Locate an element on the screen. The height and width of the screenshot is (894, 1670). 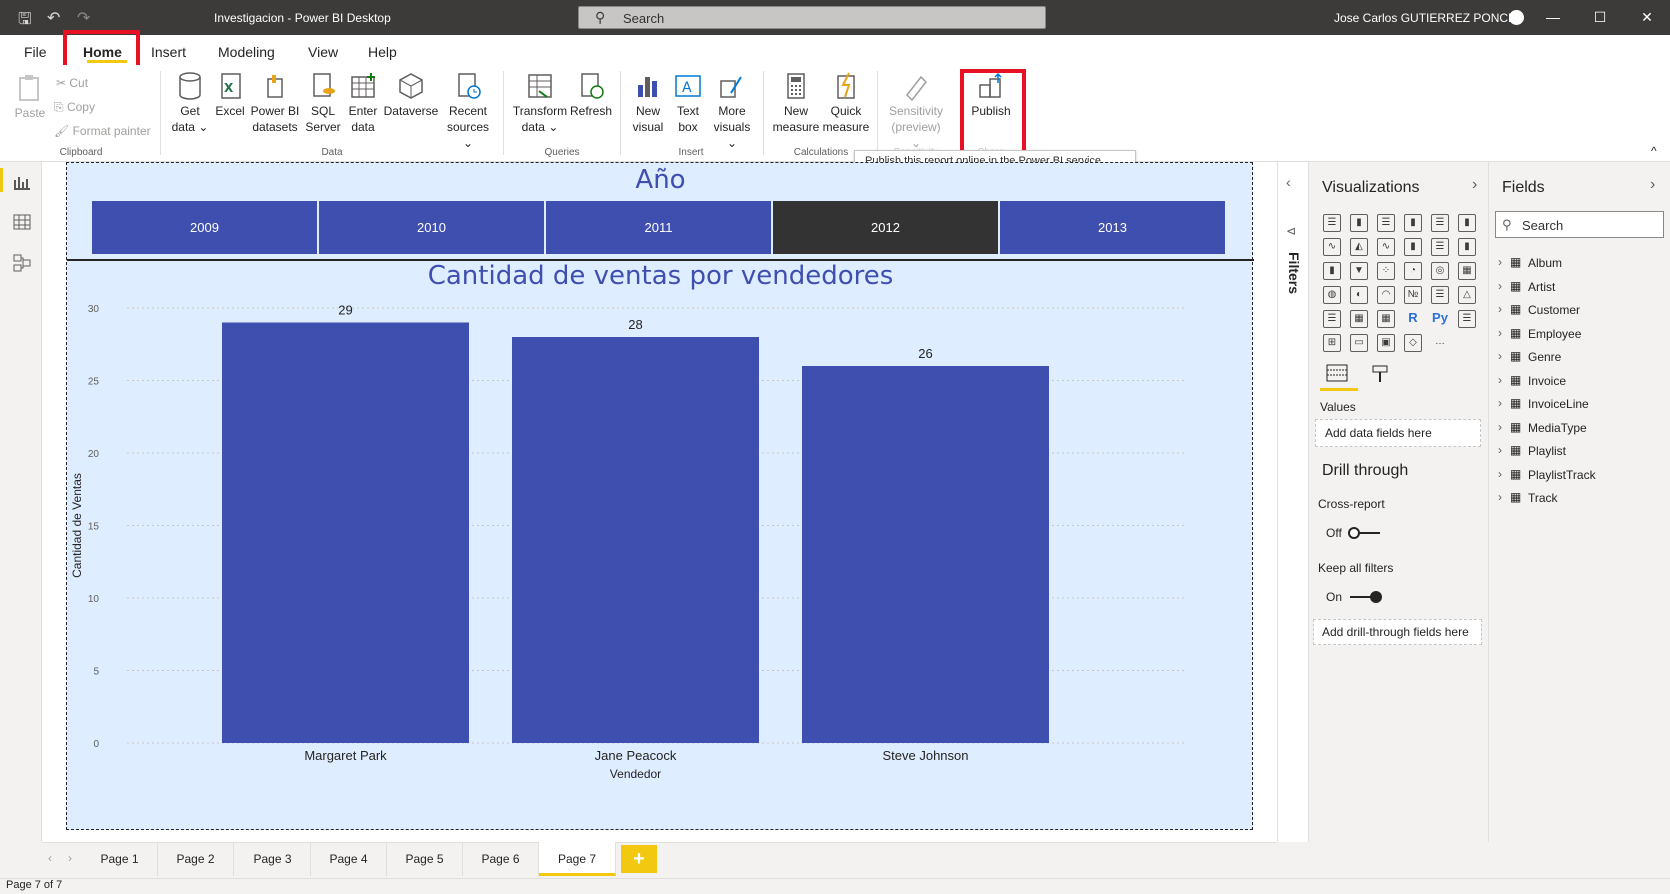
copy-button: ⎘ Copy is located at coordinates (74, 107).